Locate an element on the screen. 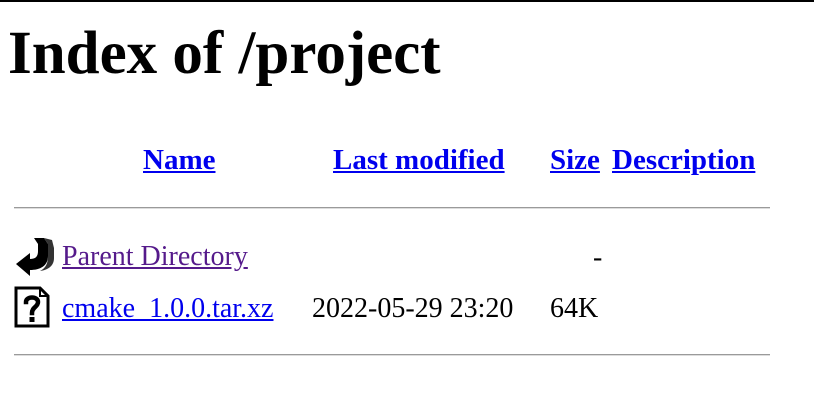 The image size is (814, 416). column-header-size: Size is located at coordinates (575, 160).